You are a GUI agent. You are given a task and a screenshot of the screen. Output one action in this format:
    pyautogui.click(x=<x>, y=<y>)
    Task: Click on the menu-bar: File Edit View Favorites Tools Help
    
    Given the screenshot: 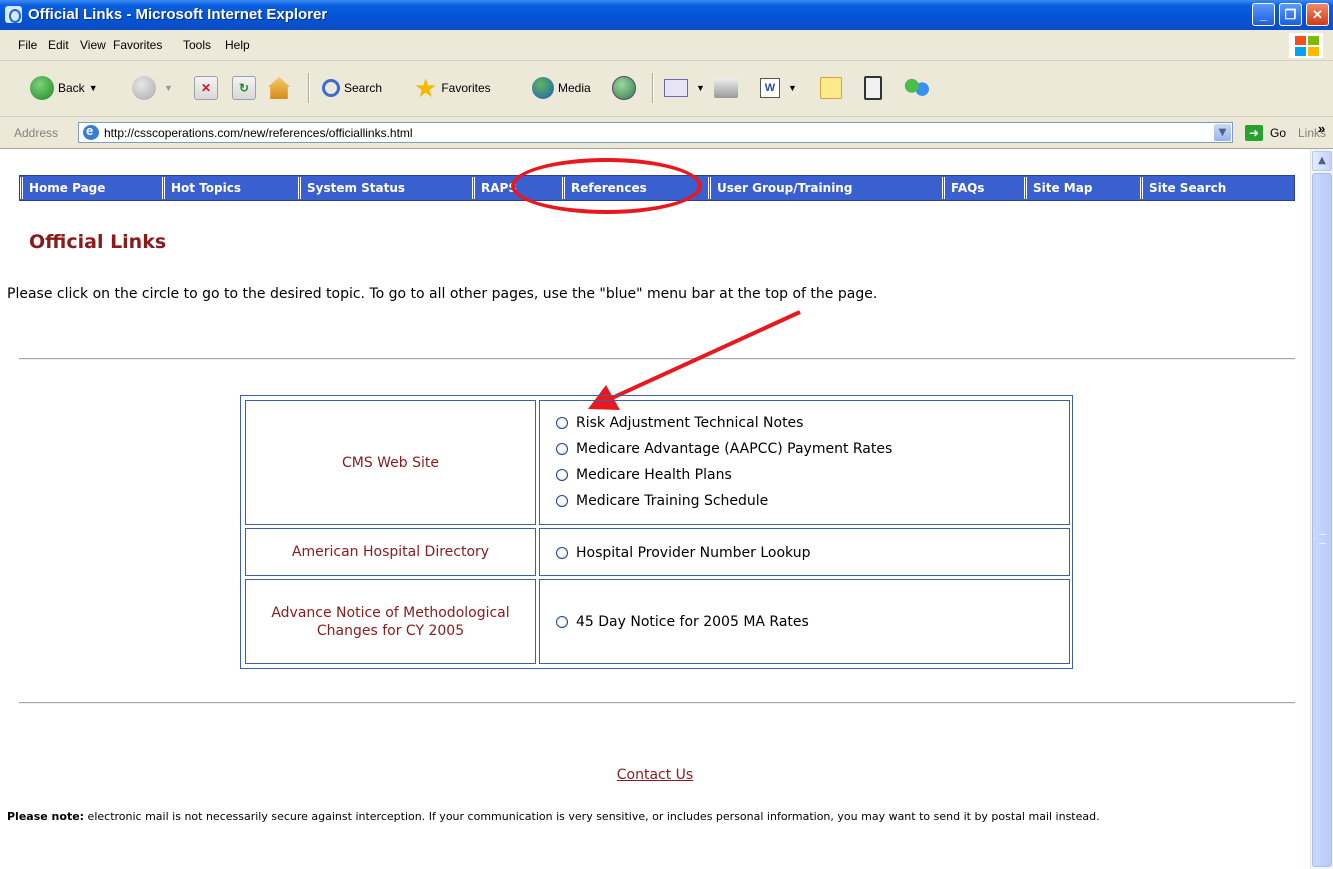 What is the action you would take?
    pyautogui.click(x=666, y=45)
    